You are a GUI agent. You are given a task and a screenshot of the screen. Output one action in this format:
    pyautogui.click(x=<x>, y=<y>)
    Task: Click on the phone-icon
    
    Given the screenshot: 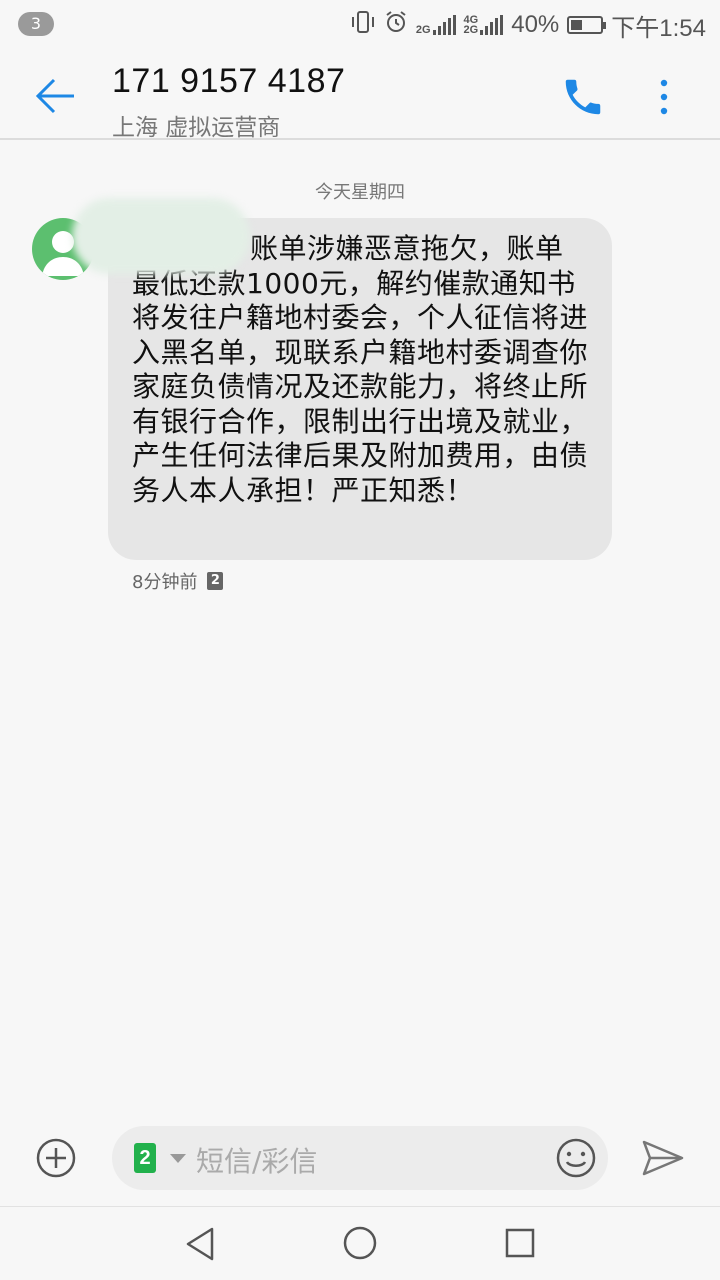 What is the action you would take?
    pyautogui.click(x=583, y=97)
    